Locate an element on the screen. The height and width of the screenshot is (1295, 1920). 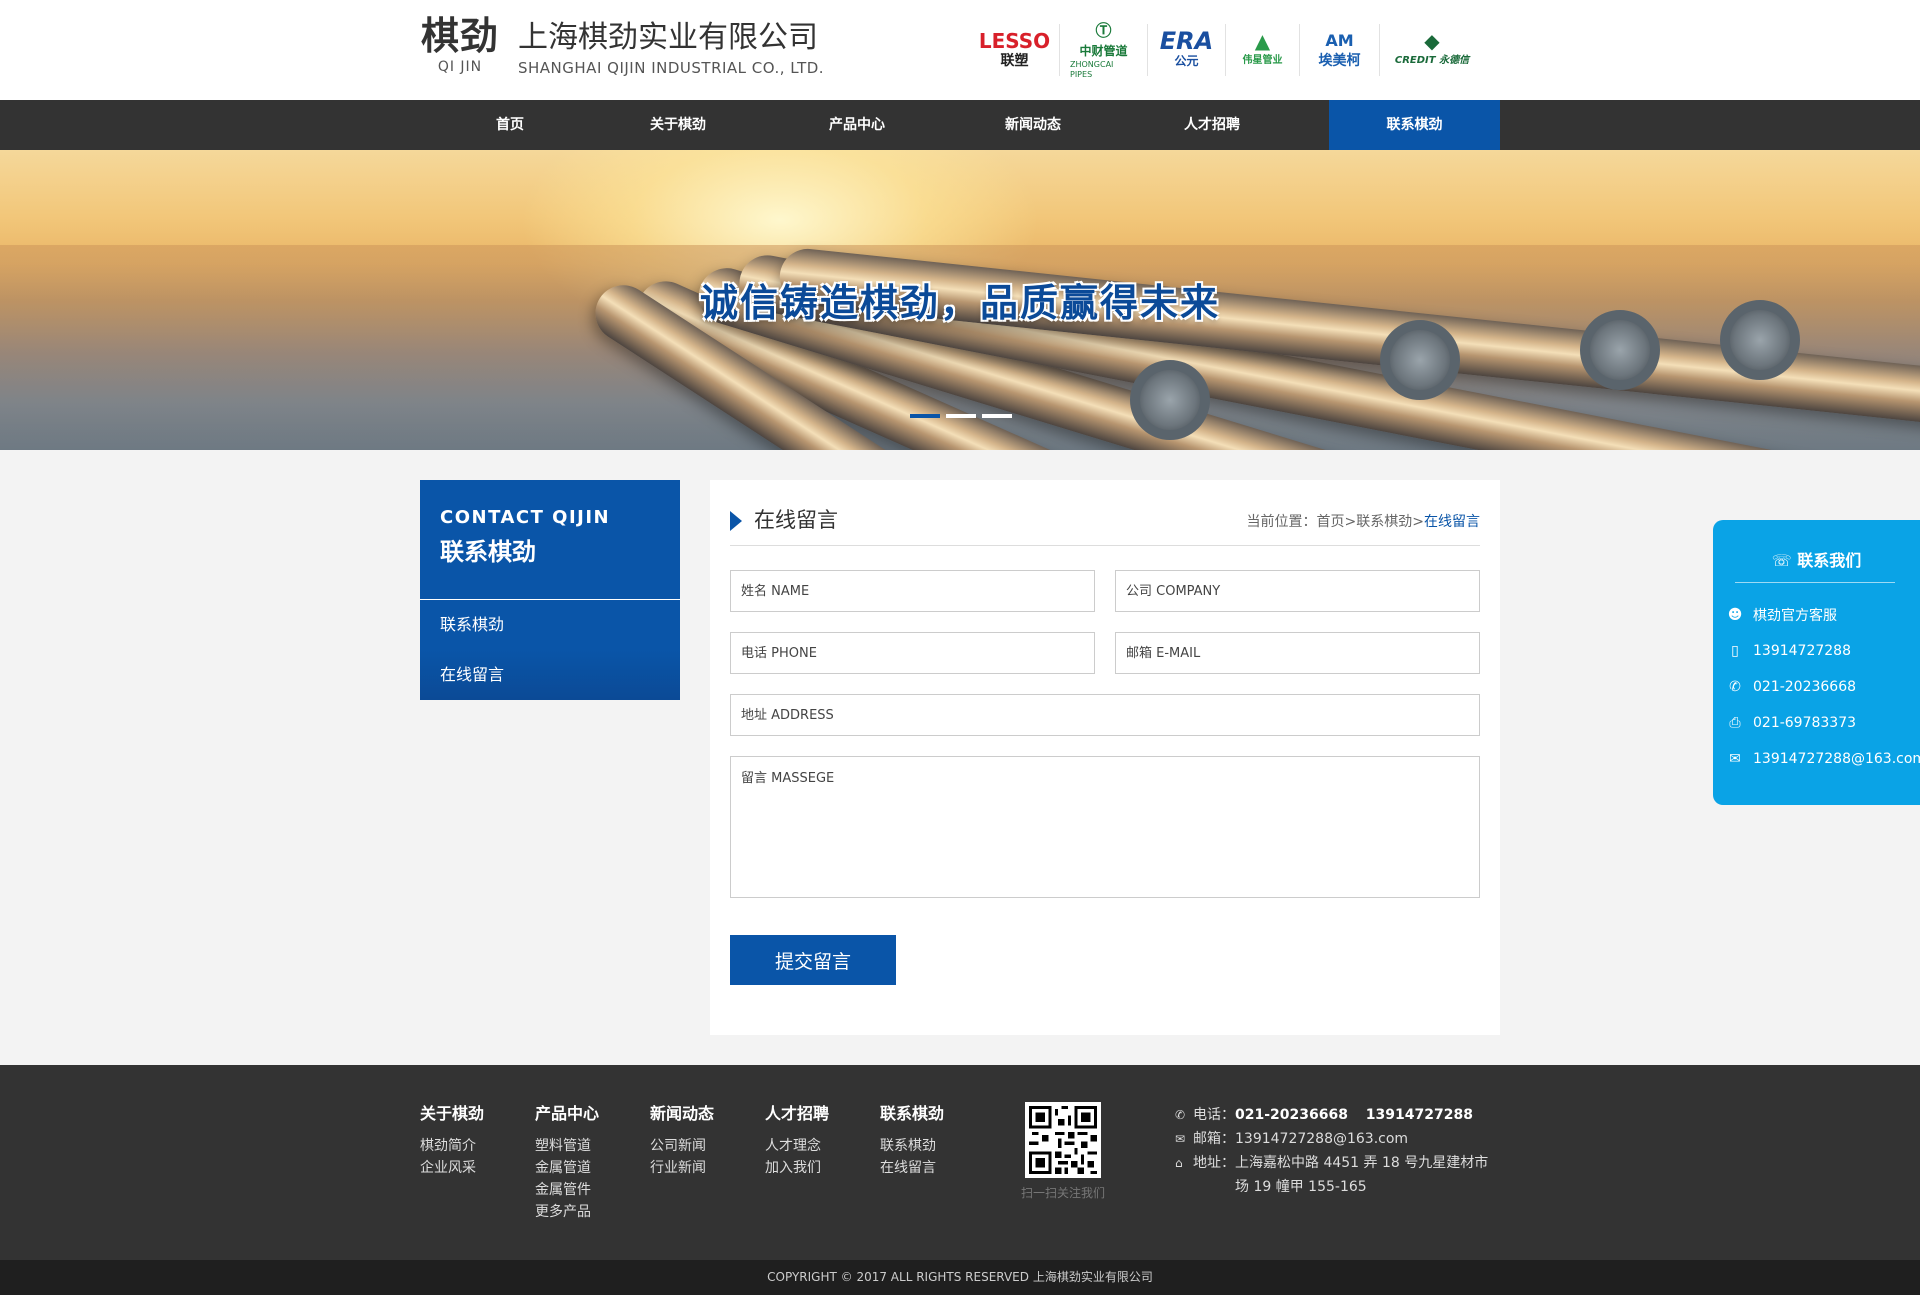
nav-item-about: 关于棋劲 is located at coordinates (678, 125).